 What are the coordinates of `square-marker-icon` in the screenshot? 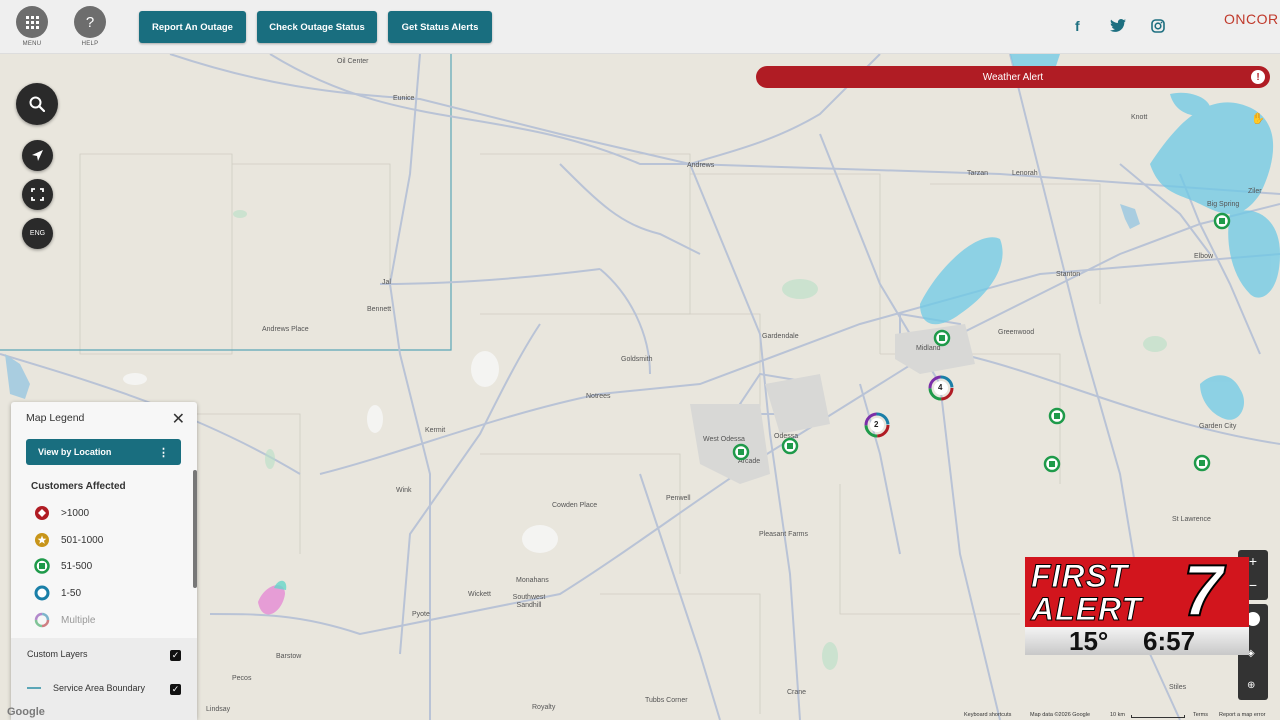 It's located at (42, 566).